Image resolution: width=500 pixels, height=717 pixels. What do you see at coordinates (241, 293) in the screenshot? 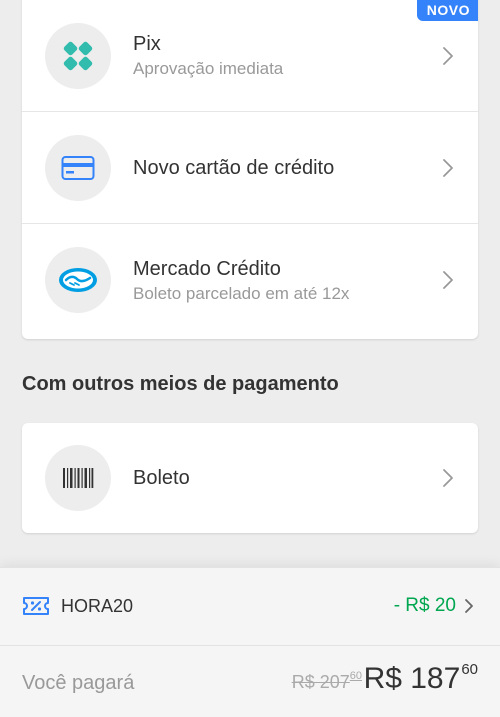
I see `payment-option-subtitle: Boleto parcelado em até 12x` at bounding box center [241, 293].